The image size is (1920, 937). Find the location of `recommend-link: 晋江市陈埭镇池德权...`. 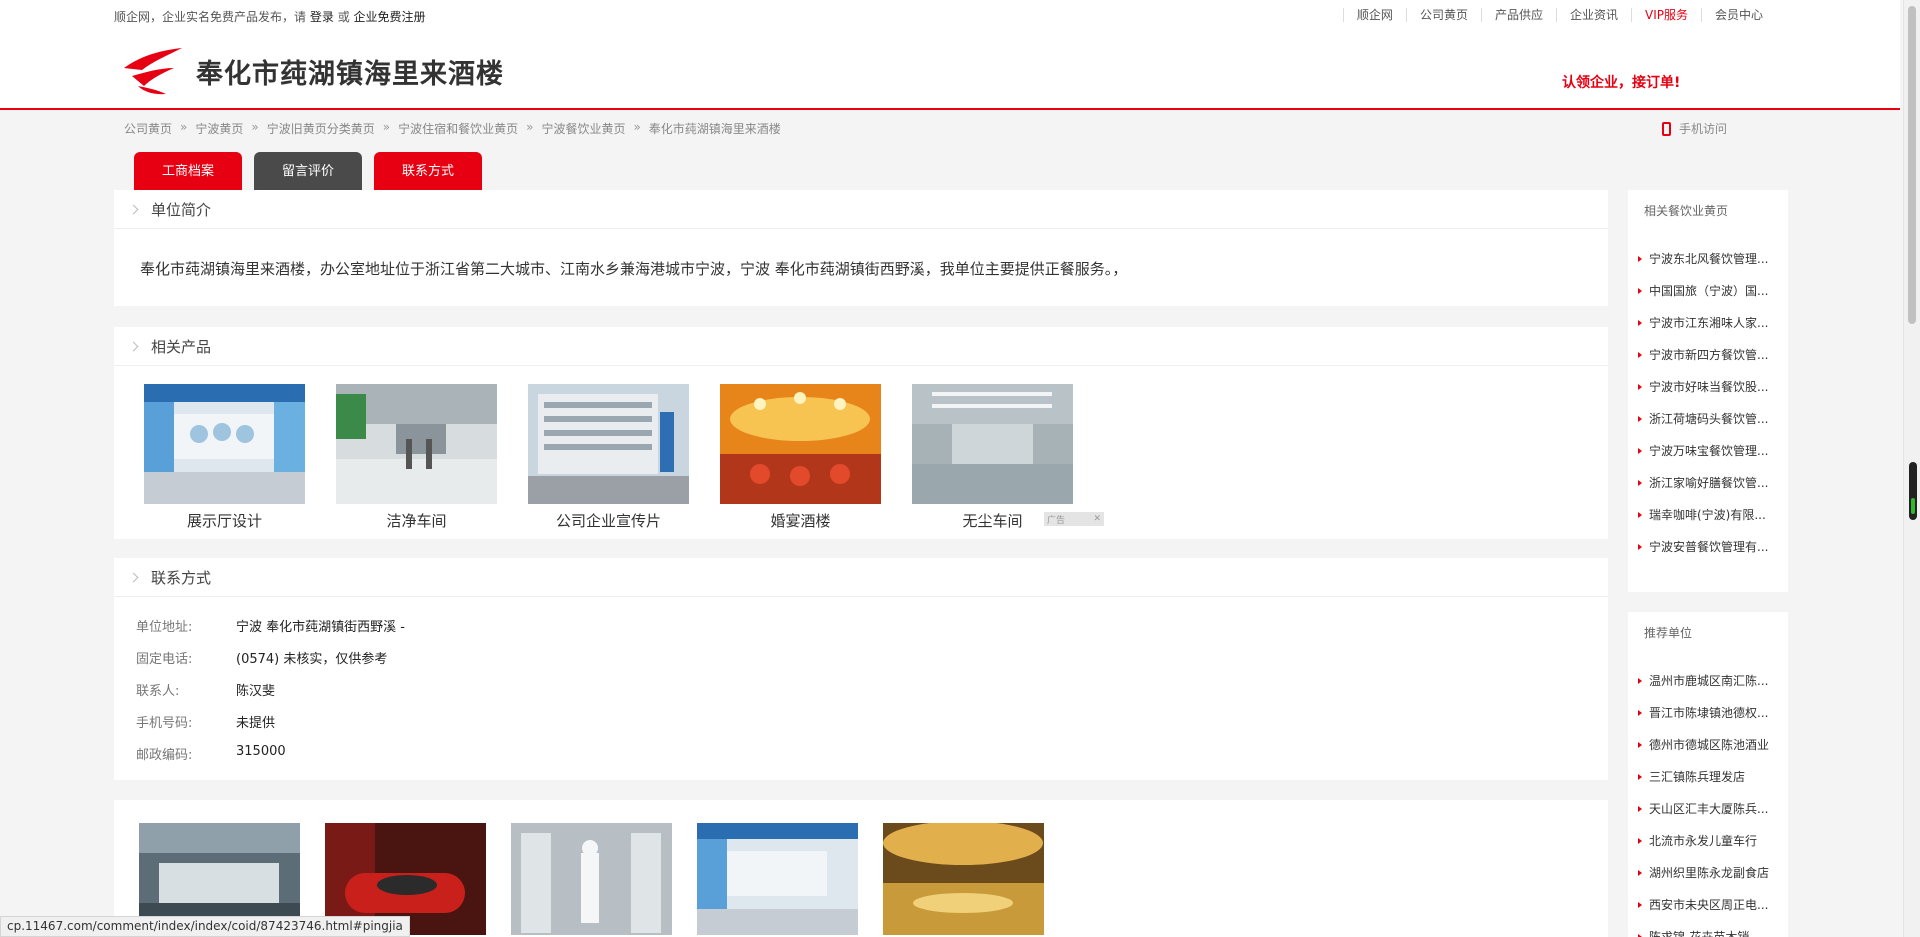

recommend-link: 晋江市陈埭镇池德权... is located at coordinates (1703, 712).